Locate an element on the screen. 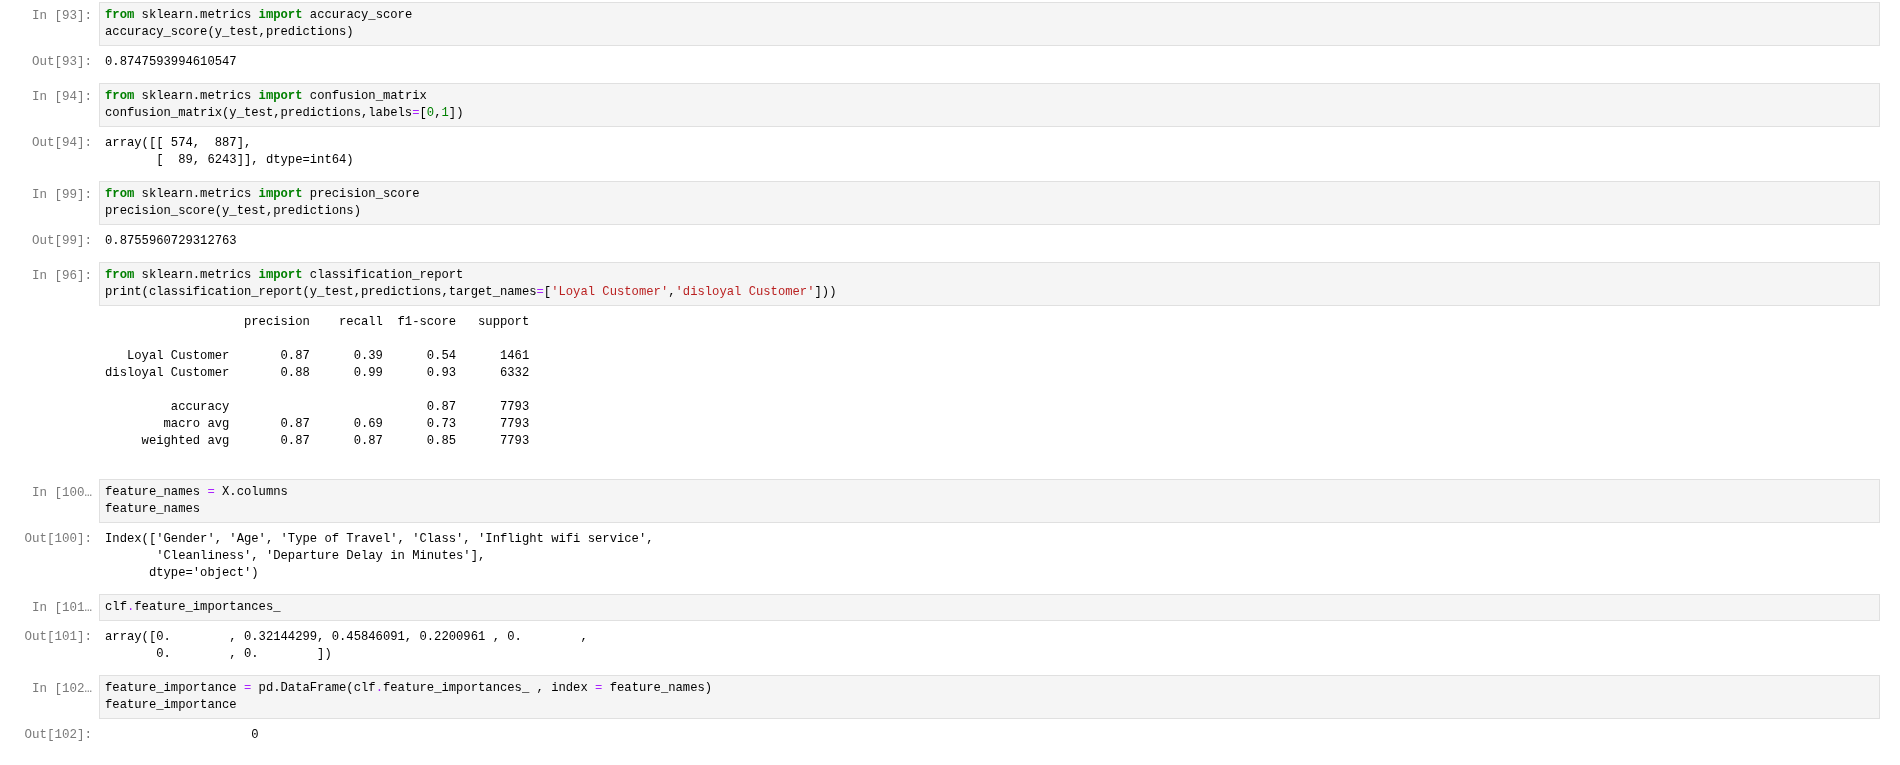 This screenshot has width=1900, height=765. code-input-field: from sklearn.metrics import classification_report print(classification_report(y_test,predictions,target_names=['Loyal Customer','disloyal Customer'])) is located at coordinates (989, 284).